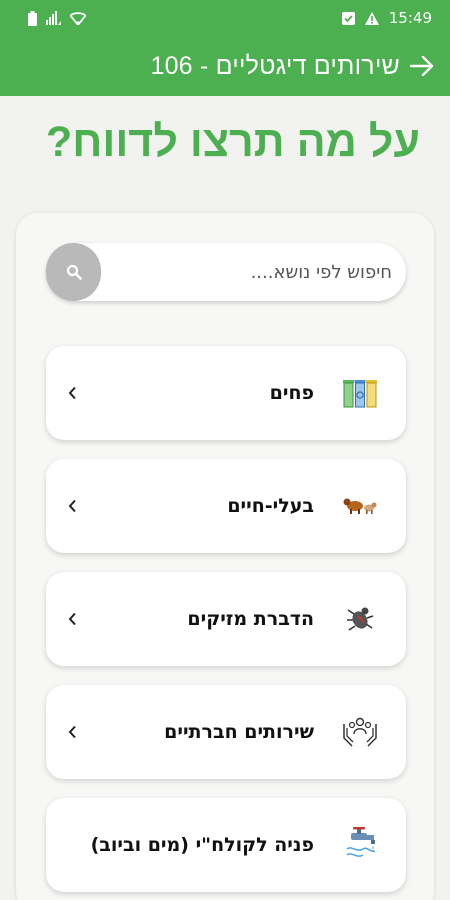 The image size is (450, 900). What do you see at coordinates (371, 18) in the screenshot?
I see `warning-icon` at bounding box center [371, 18].